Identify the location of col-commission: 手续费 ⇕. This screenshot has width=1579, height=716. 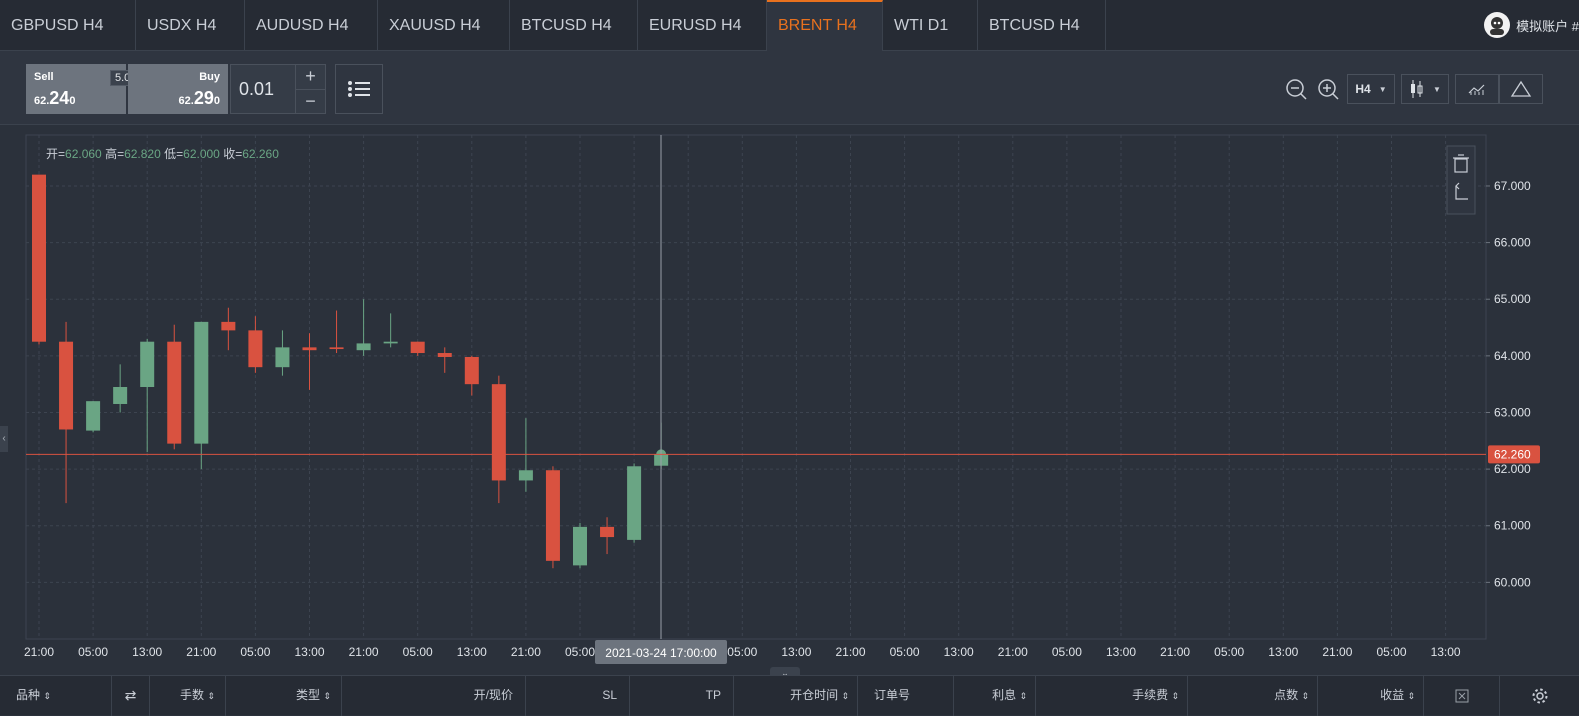
(1112, 696).